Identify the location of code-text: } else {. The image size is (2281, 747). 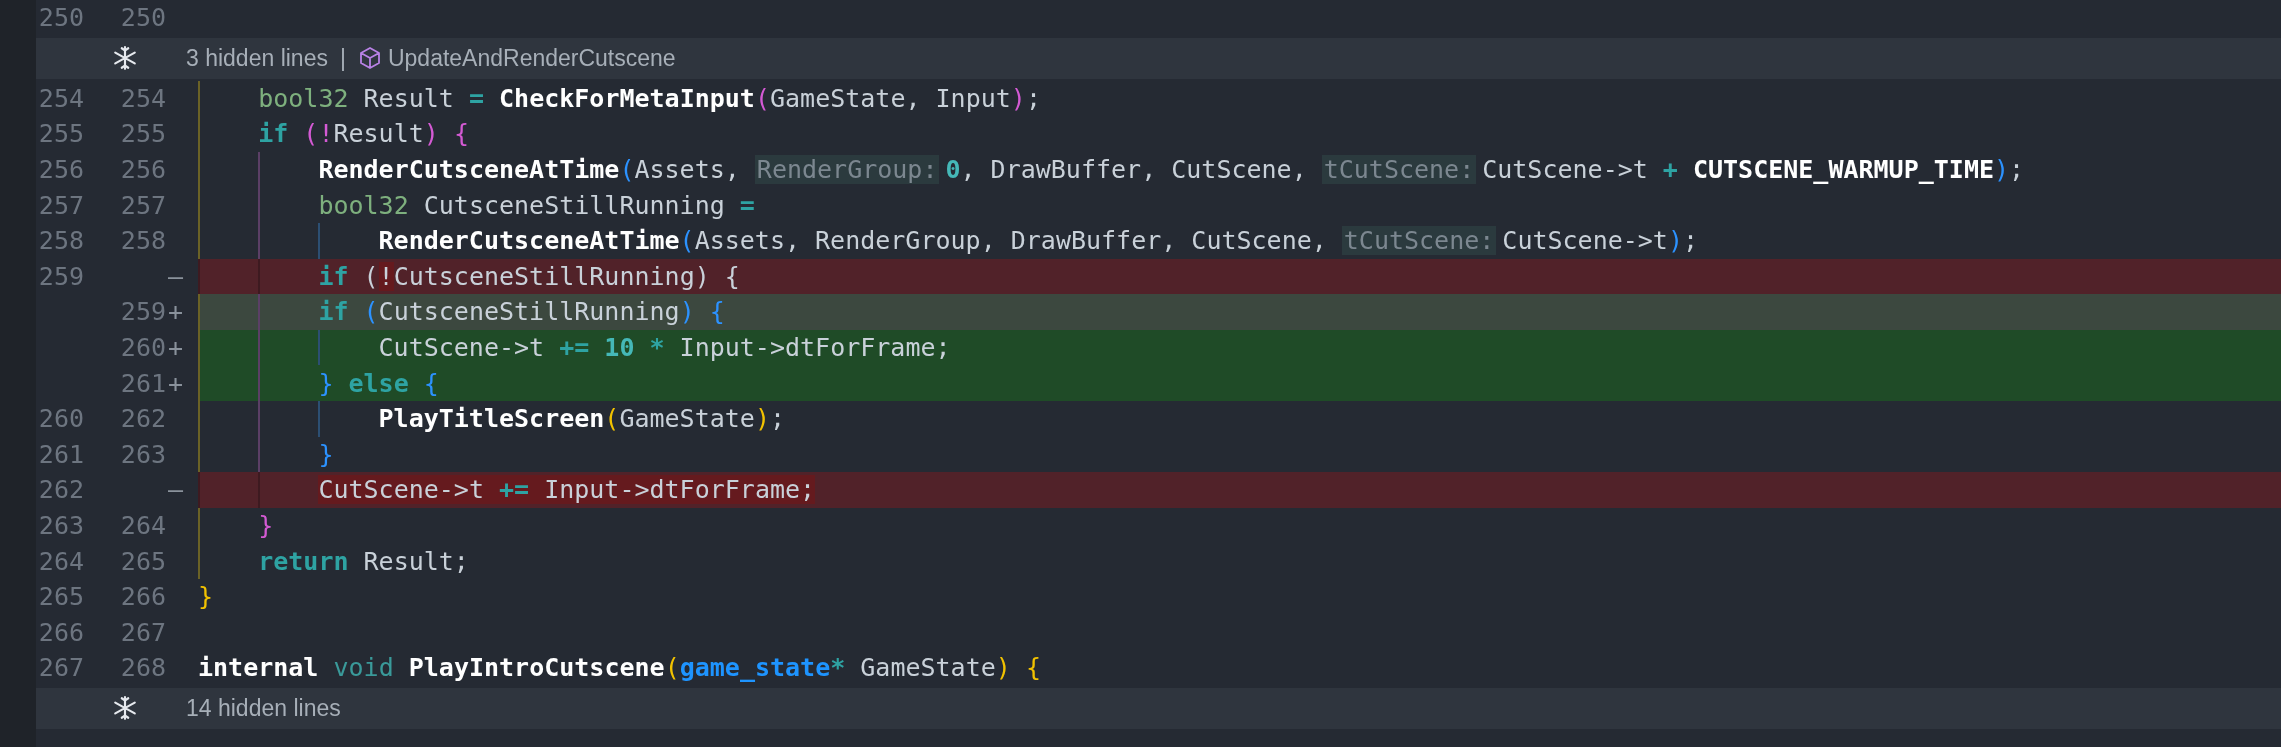
(378, 383).